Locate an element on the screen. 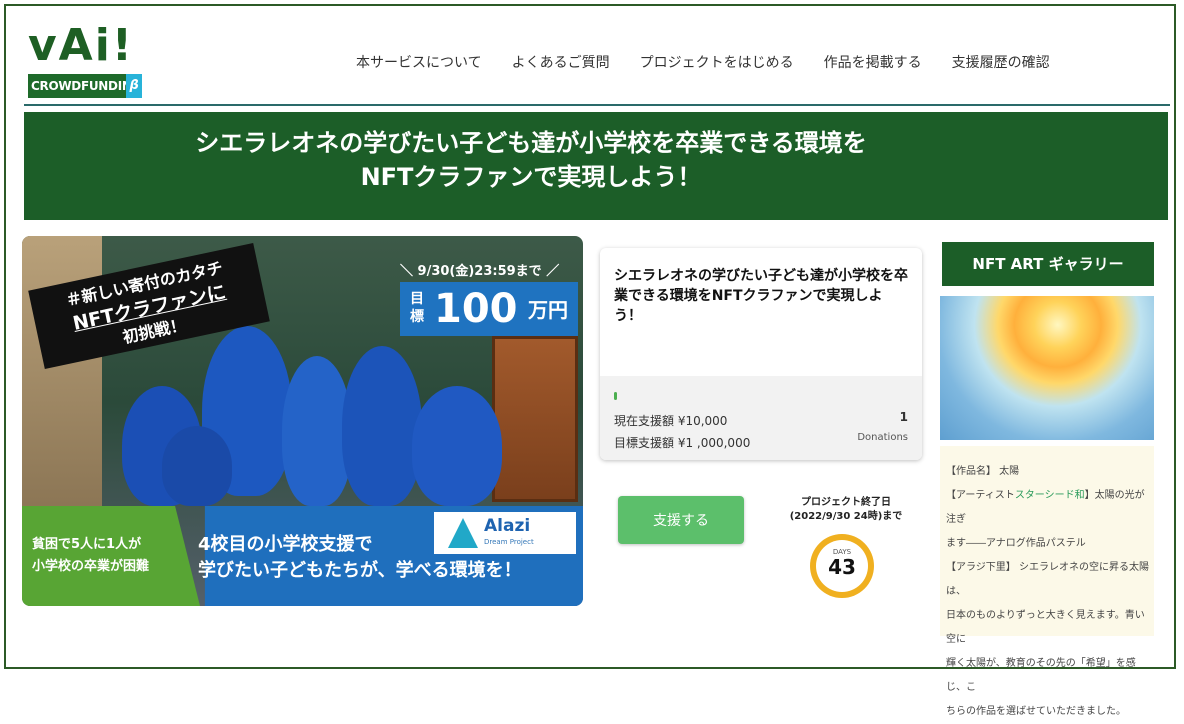 This screenshot has width=1184, height=724. gallery-artwork-sun is located at coordinates (1047, 368).